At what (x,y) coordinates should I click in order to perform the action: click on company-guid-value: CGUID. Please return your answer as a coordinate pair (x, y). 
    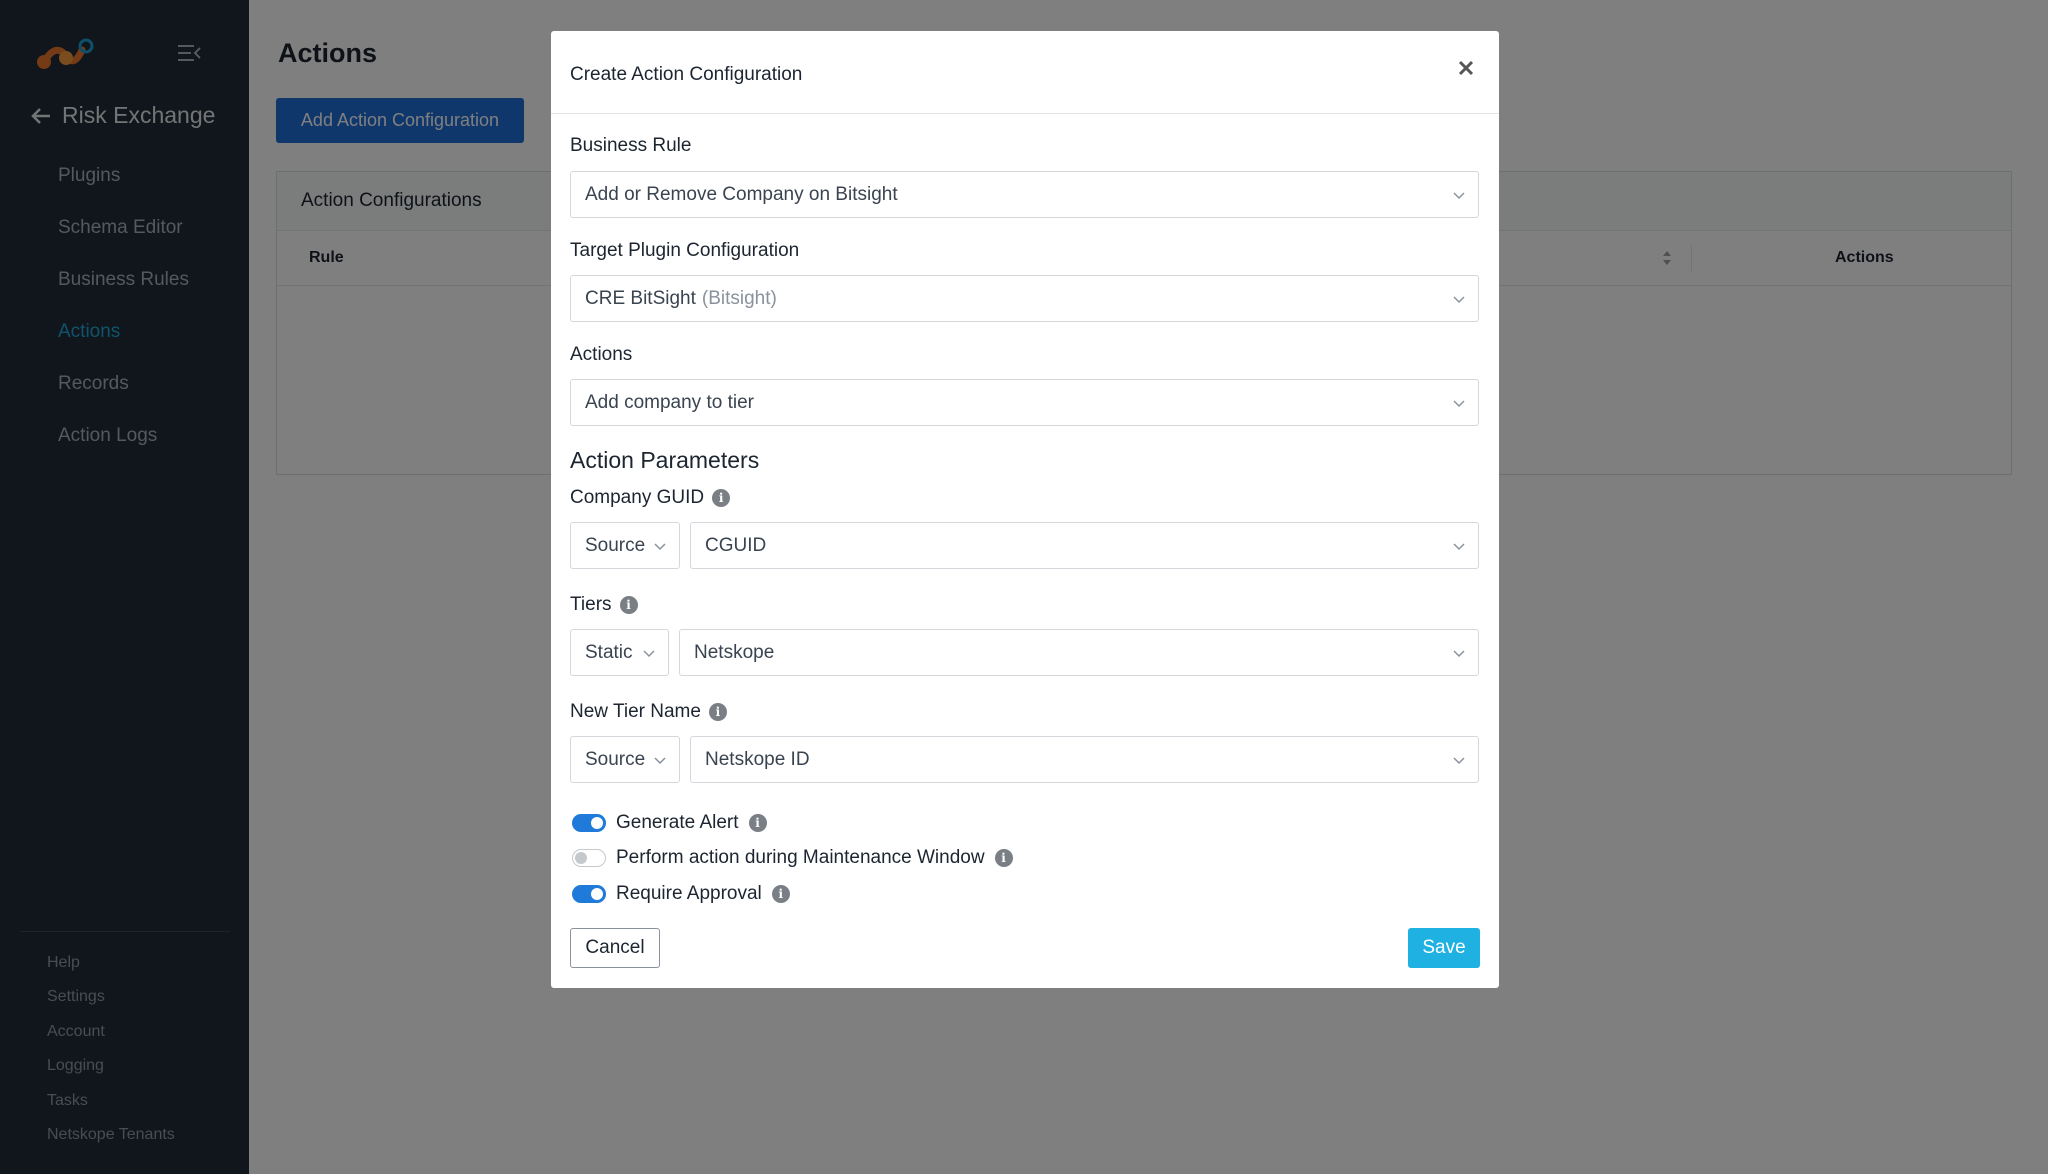
    Looking at the image, I should click on (736, 545).